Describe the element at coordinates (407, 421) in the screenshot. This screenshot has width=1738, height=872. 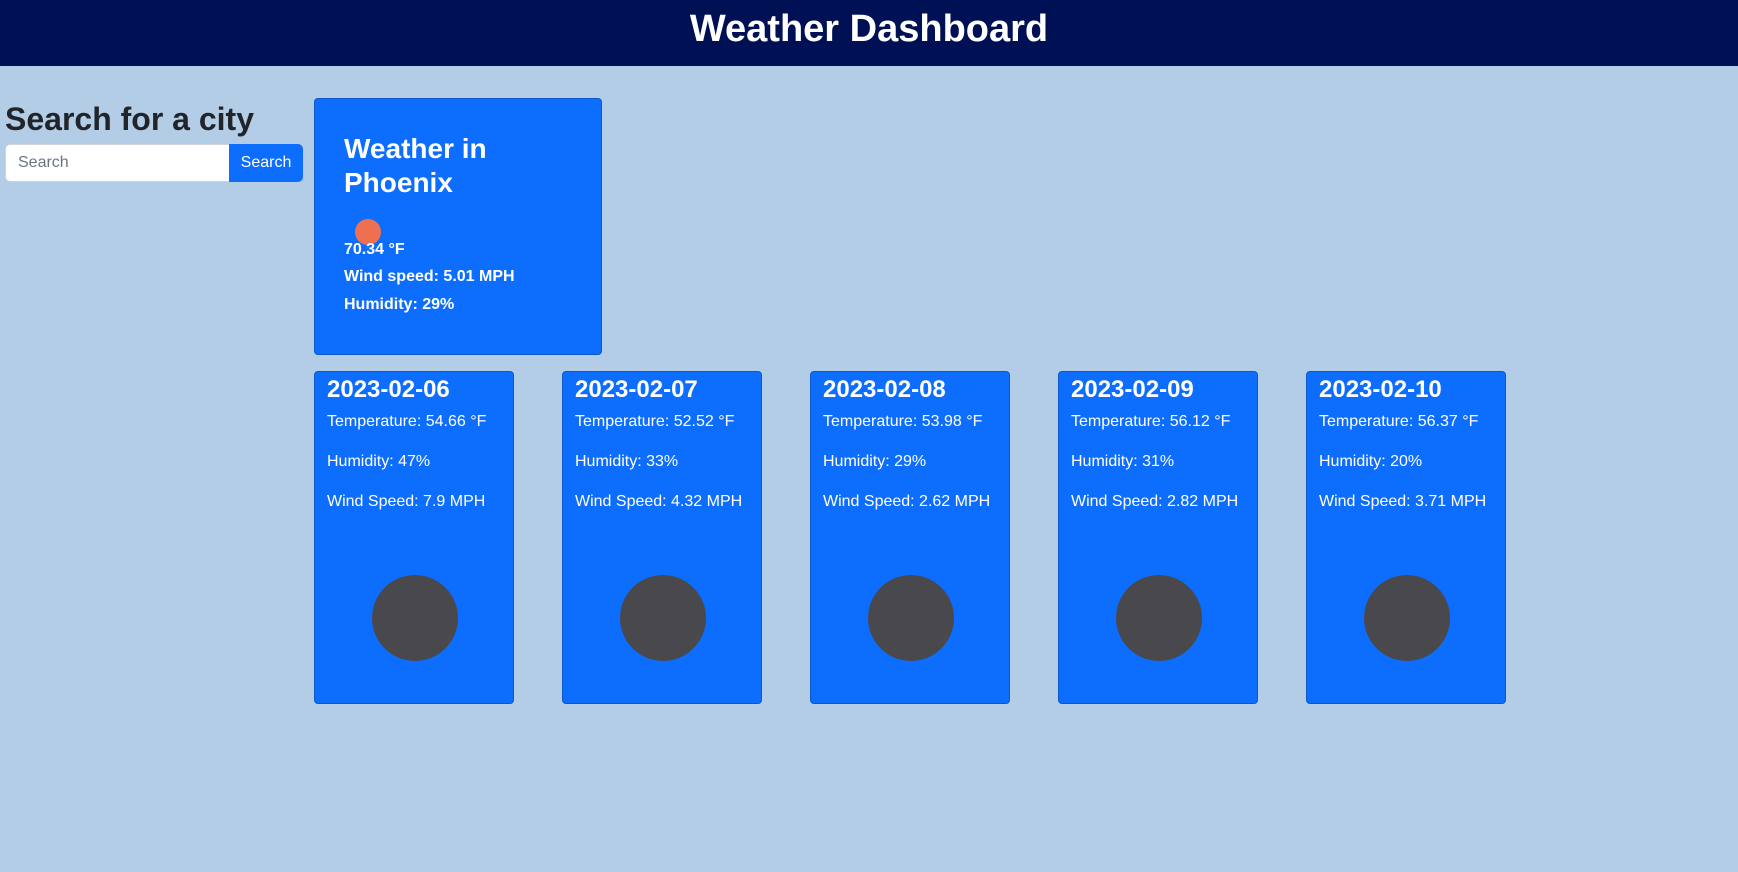
I see `forecast-temperature: Temperature: 54.66 °F` at that location.